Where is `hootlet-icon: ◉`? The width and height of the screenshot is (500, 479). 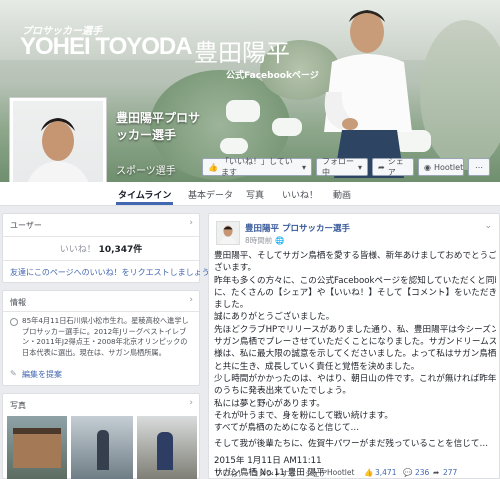 hootlet-icon: ◉ is located at coordinates (427, 167).